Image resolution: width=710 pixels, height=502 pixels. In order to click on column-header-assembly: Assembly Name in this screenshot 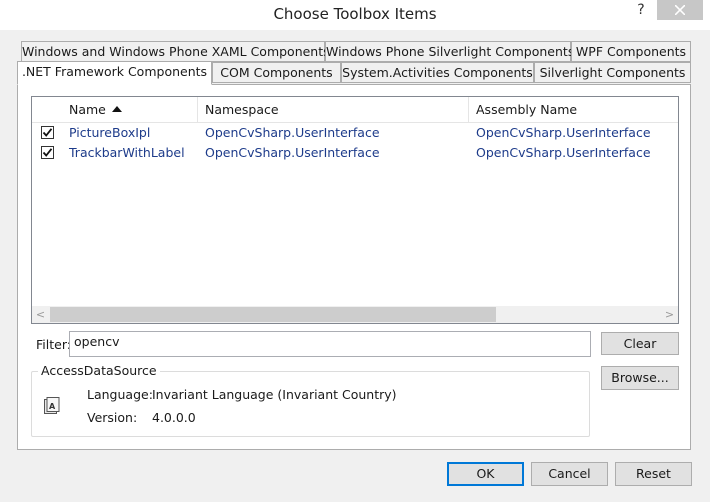, I will do `click(526, 109)`.